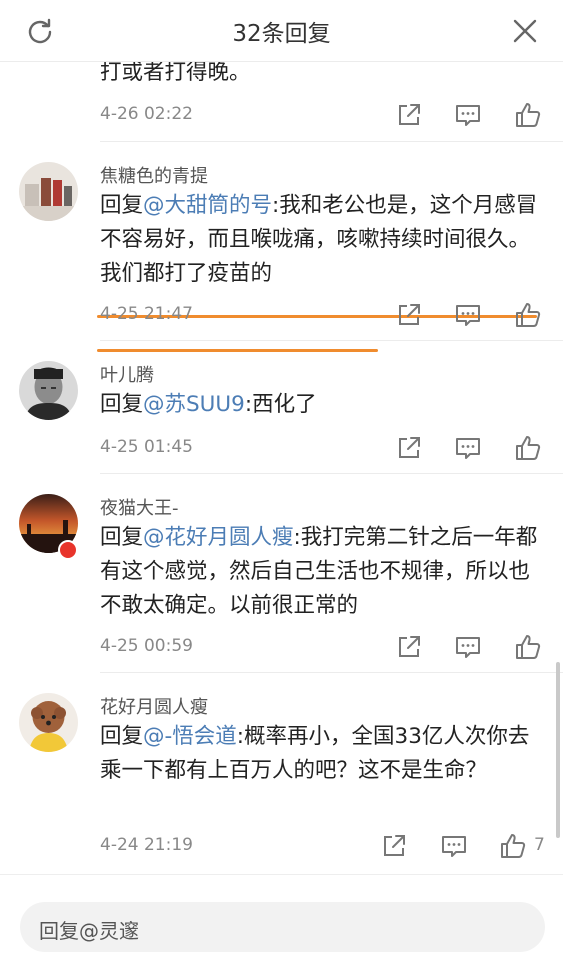 The width and height of the screenshot is (563, 960). What do you see at coordinates (146, 114) in the screenshot?
I see `reply-time: 4-26 02:22` at bounding box center [146, 114].